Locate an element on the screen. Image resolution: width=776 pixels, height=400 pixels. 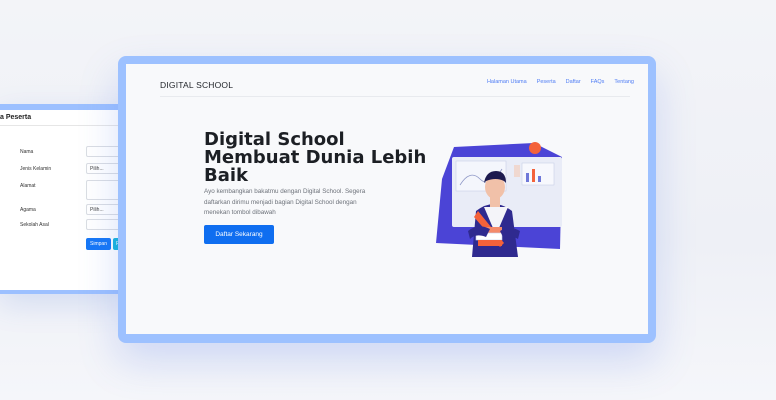
hero-title-line: Baik is located at coordinates (226, 175).